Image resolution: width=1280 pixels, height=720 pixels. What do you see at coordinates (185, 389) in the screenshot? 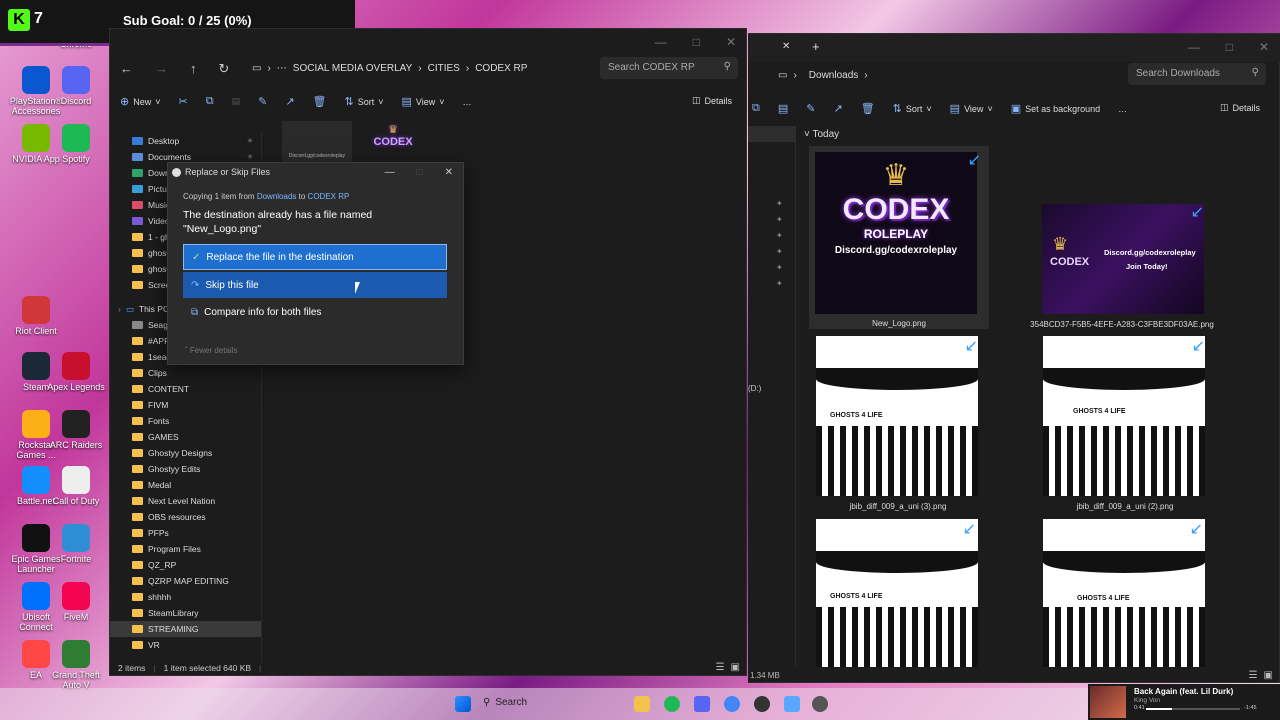
I see `sidebar-item-content: CONTENT` at bounding box center [185, 389].